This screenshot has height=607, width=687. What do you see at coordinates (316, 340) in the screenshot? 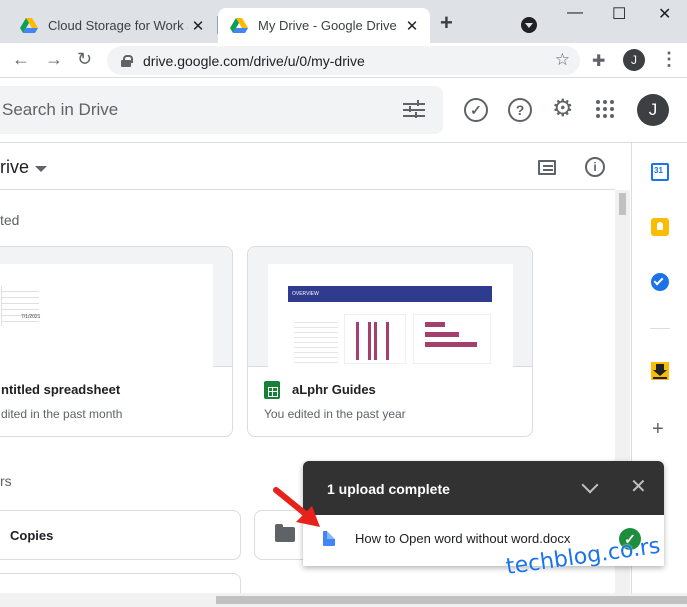
I see `thumb-table` at bounding box center [316, 340].